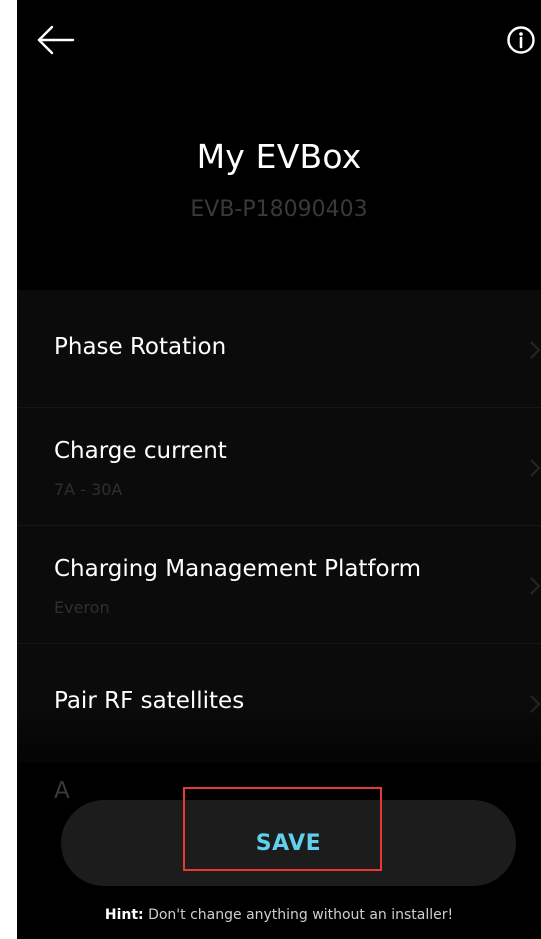 The image size is (541, 939). What do you see at coordinates (82, 607) in the screenshot?
I see `row-value: Everon` at bounding box center [82, 607].